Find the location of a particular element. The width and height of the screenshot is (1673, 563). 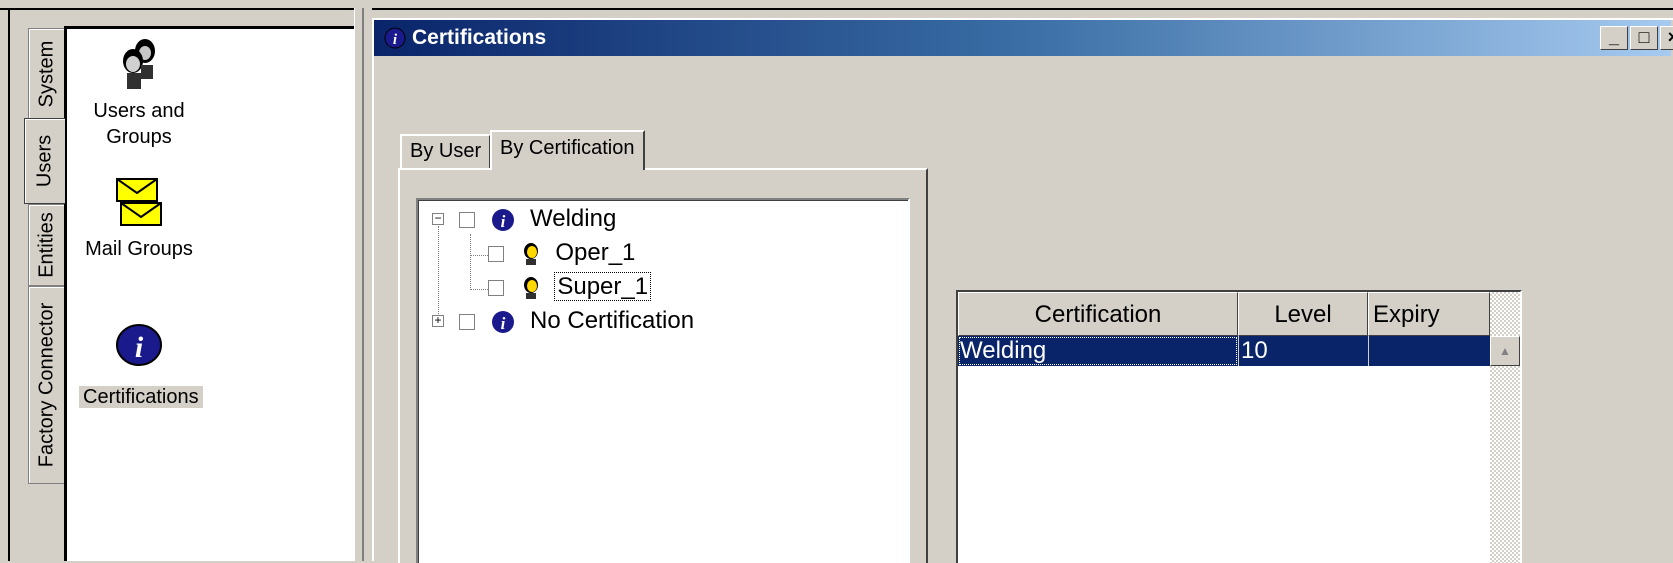

side-tab-users: Users is located at coordinates (44, 161).